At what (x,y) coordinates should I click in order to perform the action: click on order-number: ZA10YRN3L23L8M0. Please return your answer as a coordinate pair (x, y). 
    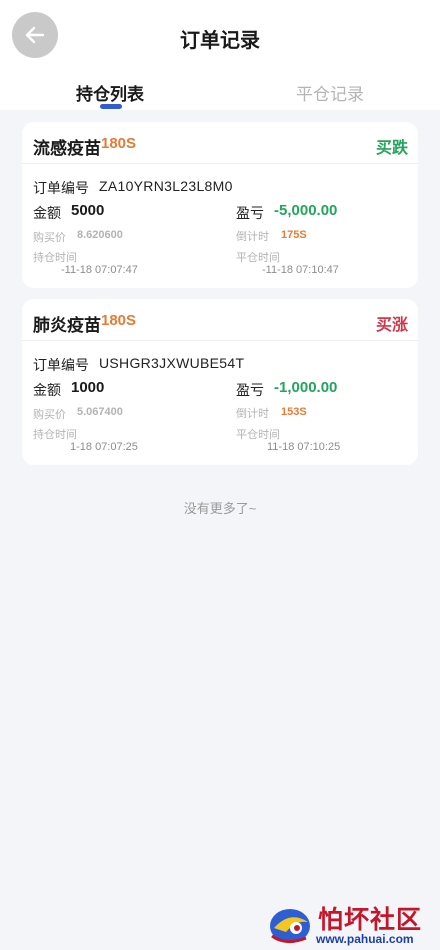
    Looking at the image, I should click on (166, 186).